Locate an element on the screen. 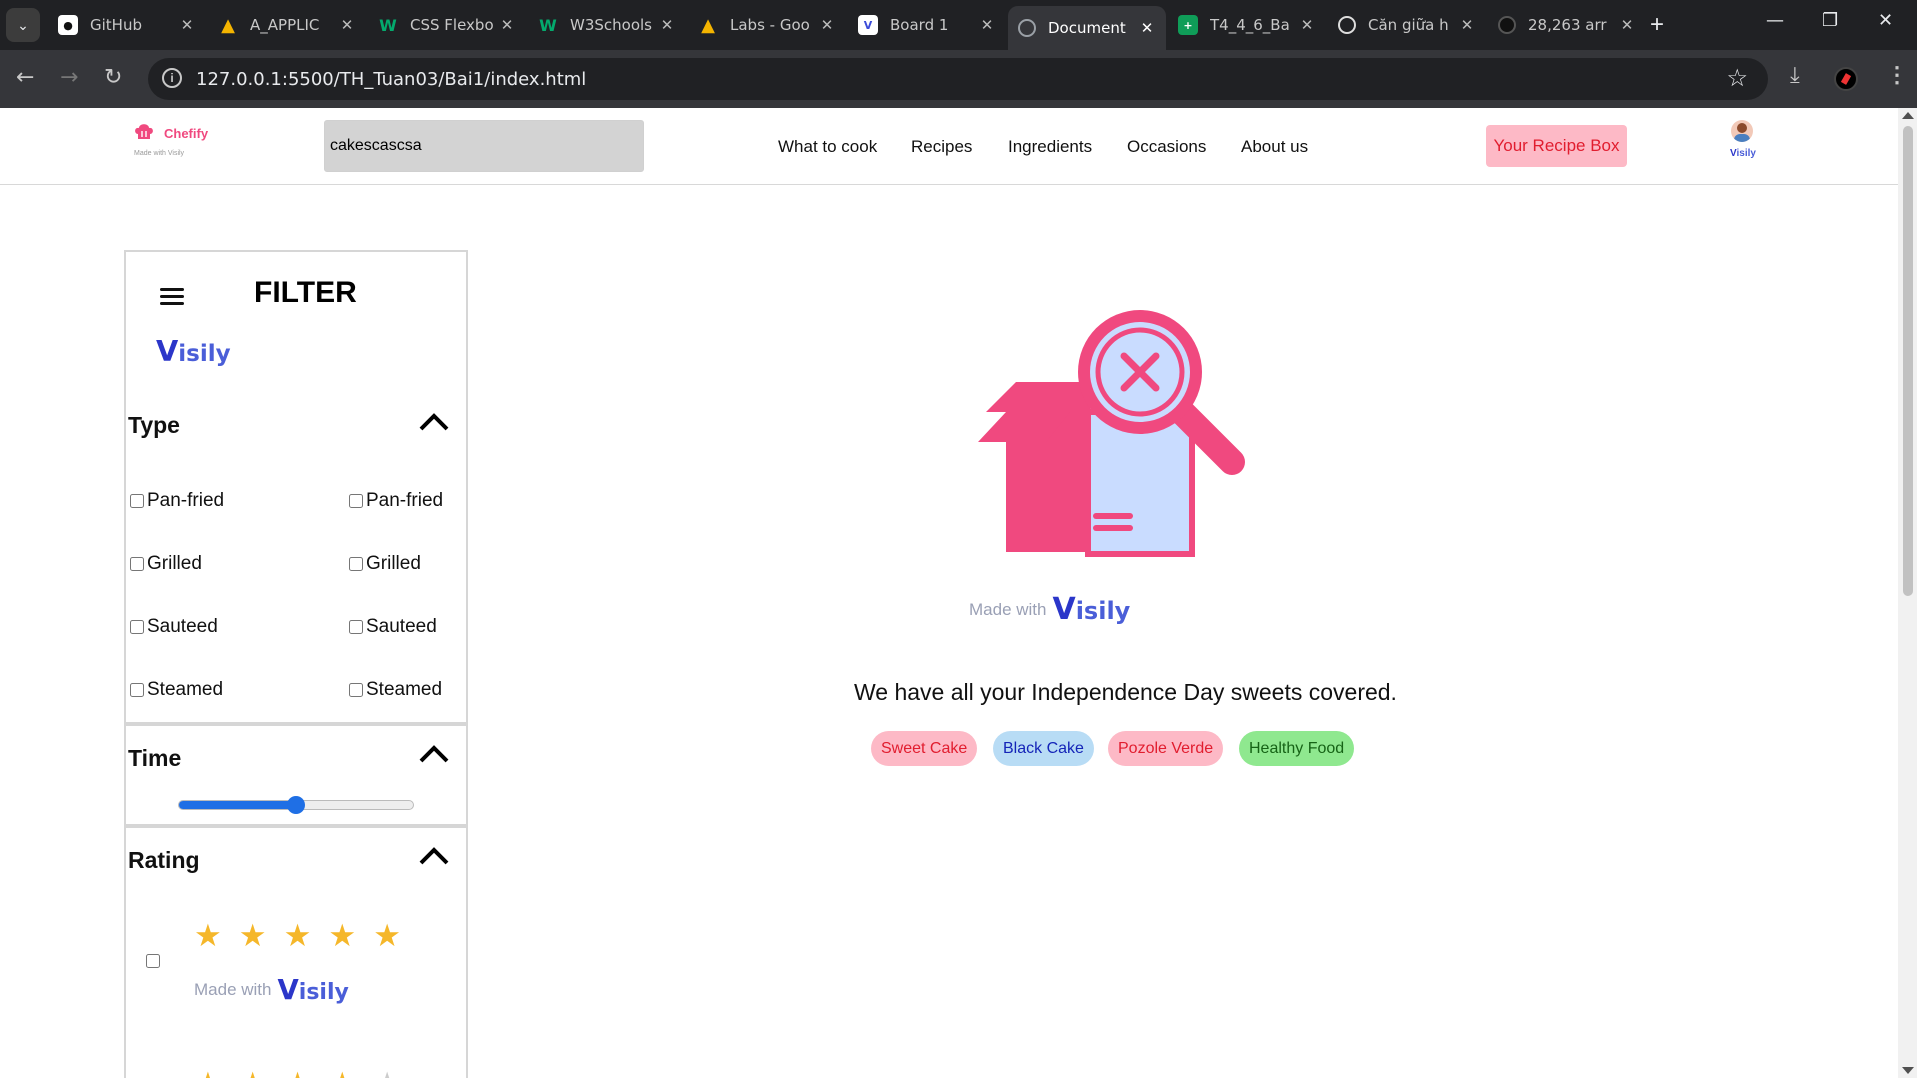 Image resolution: width=1917 pixels, height=1078 pixels. browser-menu-icon: ⋮ is located at coordinates (1897, 75).